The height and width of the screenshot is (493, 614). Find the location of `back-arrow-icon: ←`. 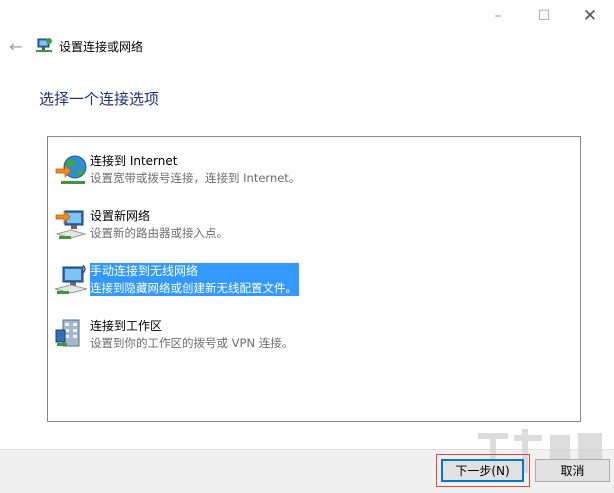

back-arrow-icon: ← is located at coordinates (16, 46).